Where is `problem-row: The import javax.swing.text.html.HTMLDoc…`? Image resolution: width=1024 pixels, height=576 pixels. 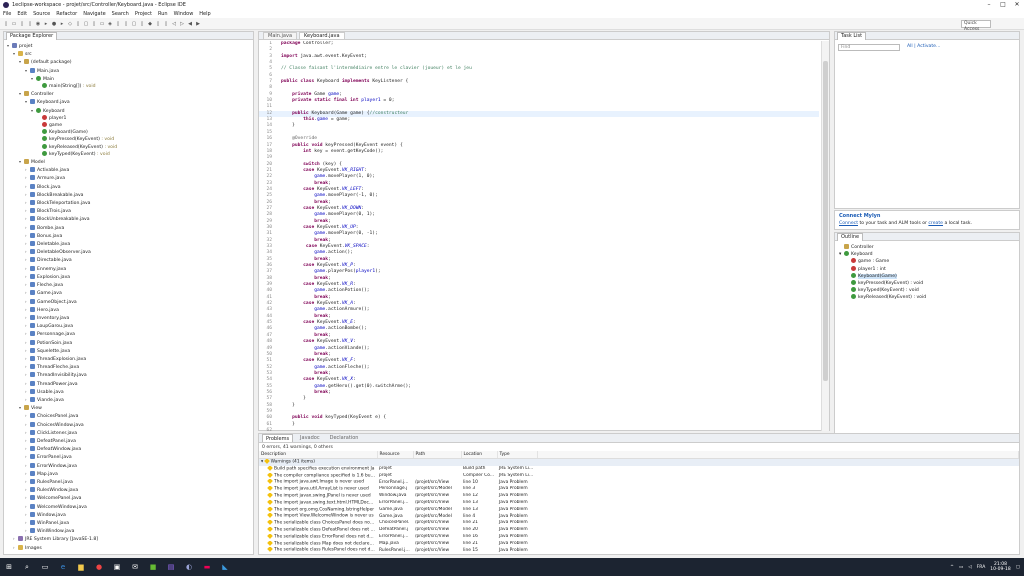
problem-row: The import javax.swing.text.html.HTMLDoc… is located at coordinates (639, 503).